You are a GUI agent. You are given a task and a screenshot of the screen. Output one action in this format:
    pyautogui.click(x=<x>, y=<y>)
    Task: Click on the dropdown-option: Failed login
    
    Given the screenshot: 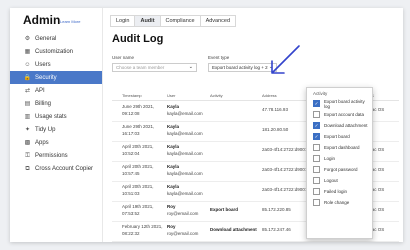 What is the action you would take?
    pyautogui.click(x=339, y=191)
    